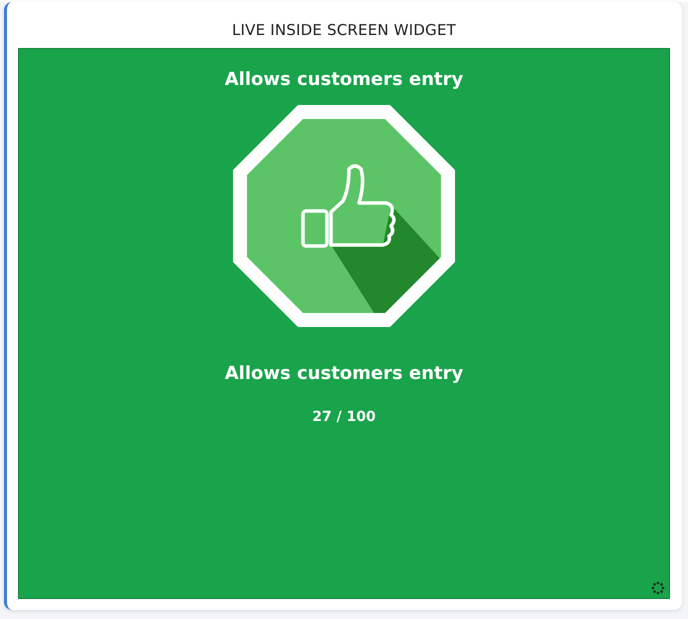 This screenshot has height=619, width=688. I want to click on thumbs-up-sign-icon, so click(344, 216).